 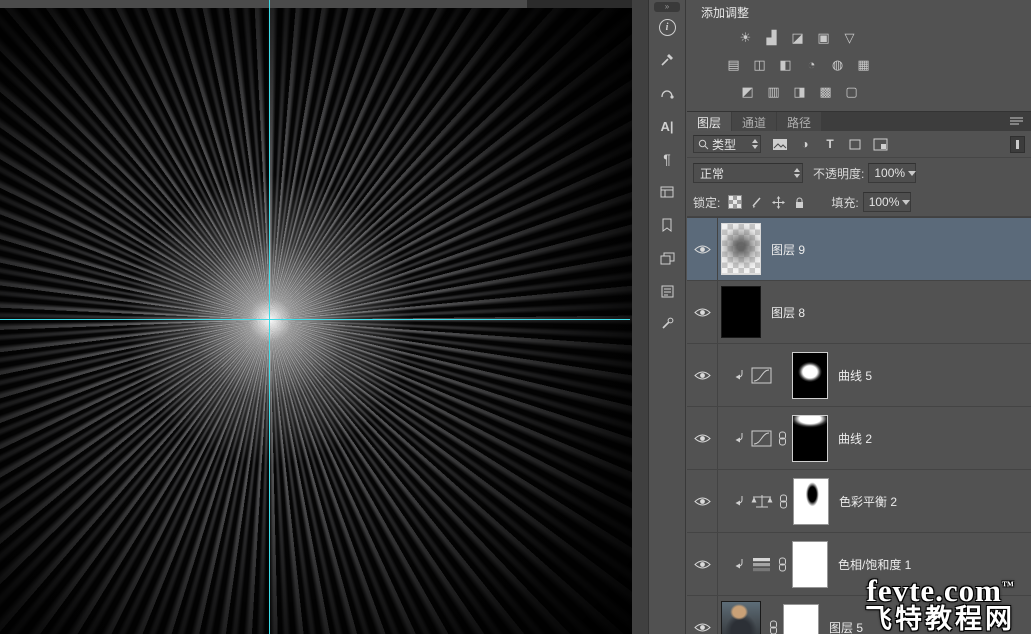 I want to click on filter-toggle-button, so click(x=1017, y=144).